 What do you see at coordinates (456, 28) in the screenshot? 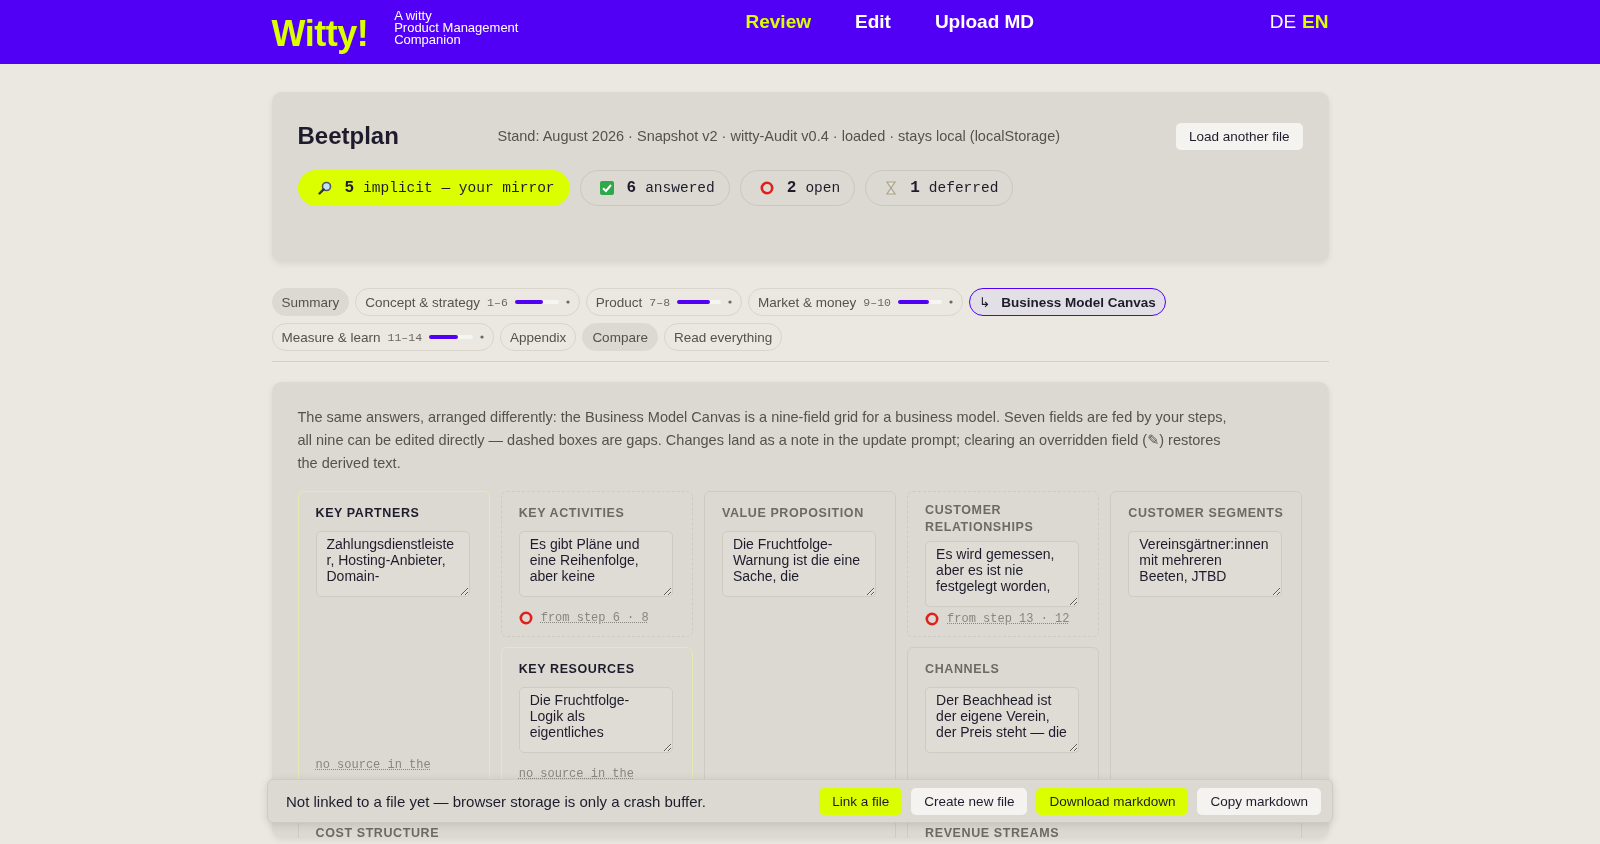
I see `tagline: Product Management` at bounding box center [456, 28].